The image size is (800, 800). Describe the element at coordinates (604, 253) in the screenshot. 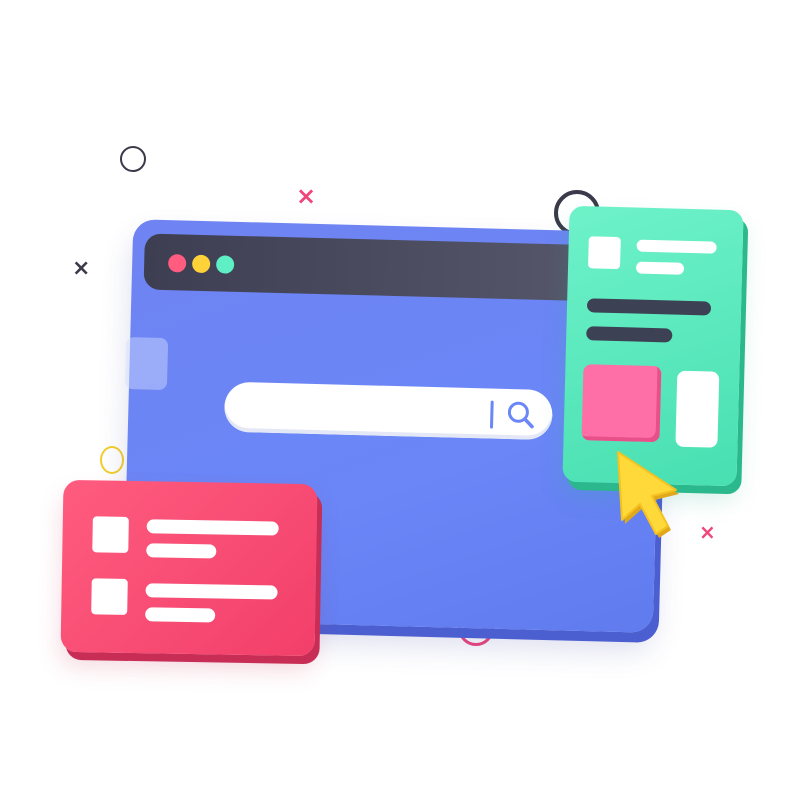

I see `detail-thumbnail` at that location.